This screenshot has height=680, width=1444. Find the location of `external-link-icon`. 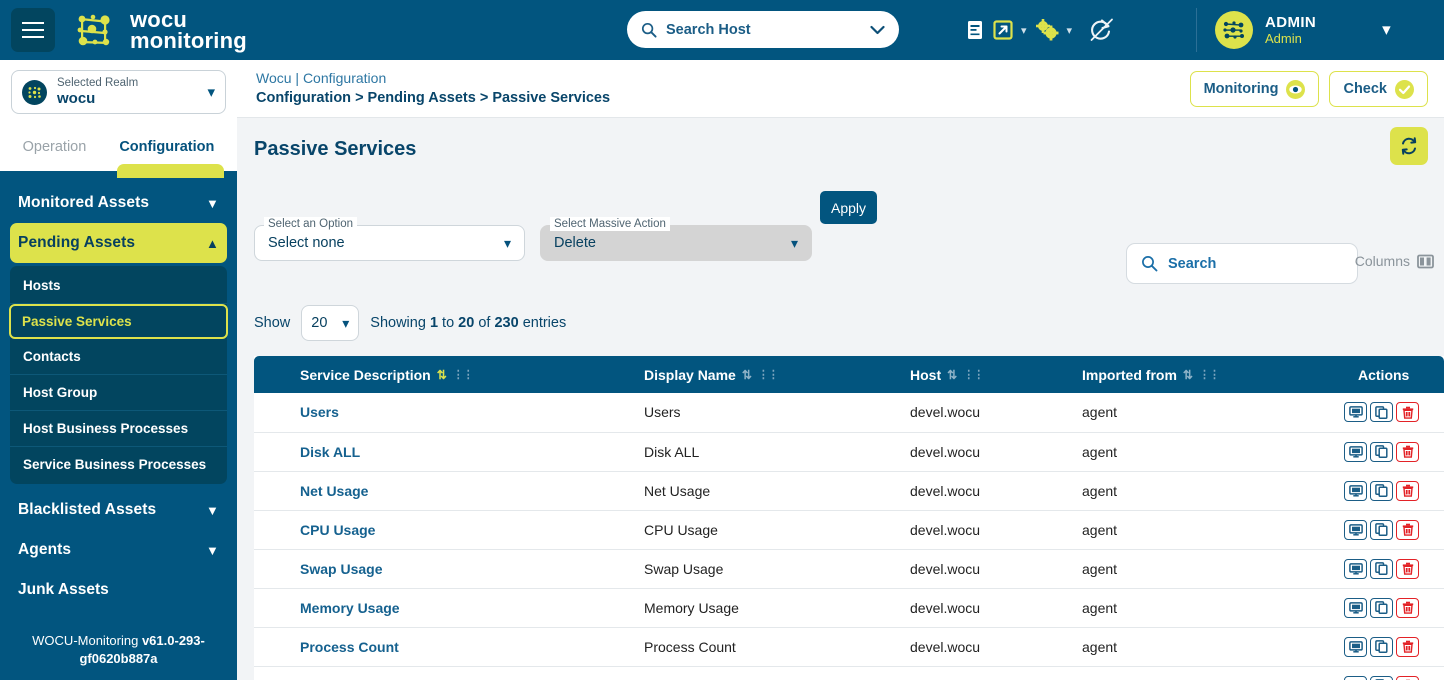

external-link-icon is located at coordinates (1003, 30).